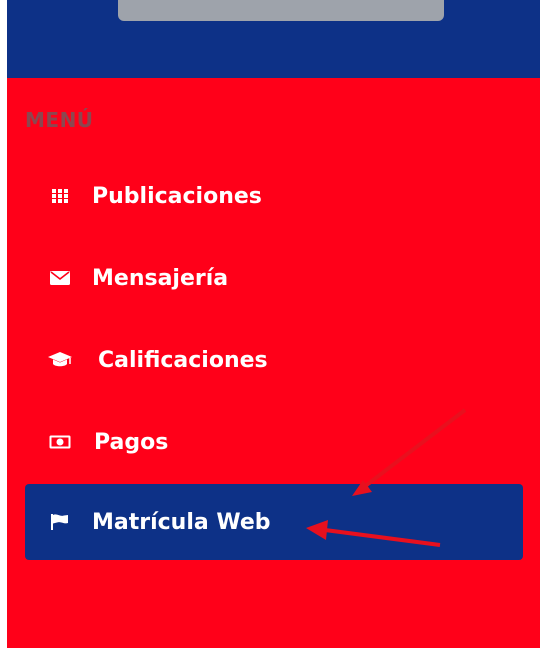 The height and width of the screenshot is (648, 540). What do you see at coordinates (274, 522) in the screenshot?
I see `sidebar-item-matricula-web: Matrícula Web` at bounding box center [274, 522].